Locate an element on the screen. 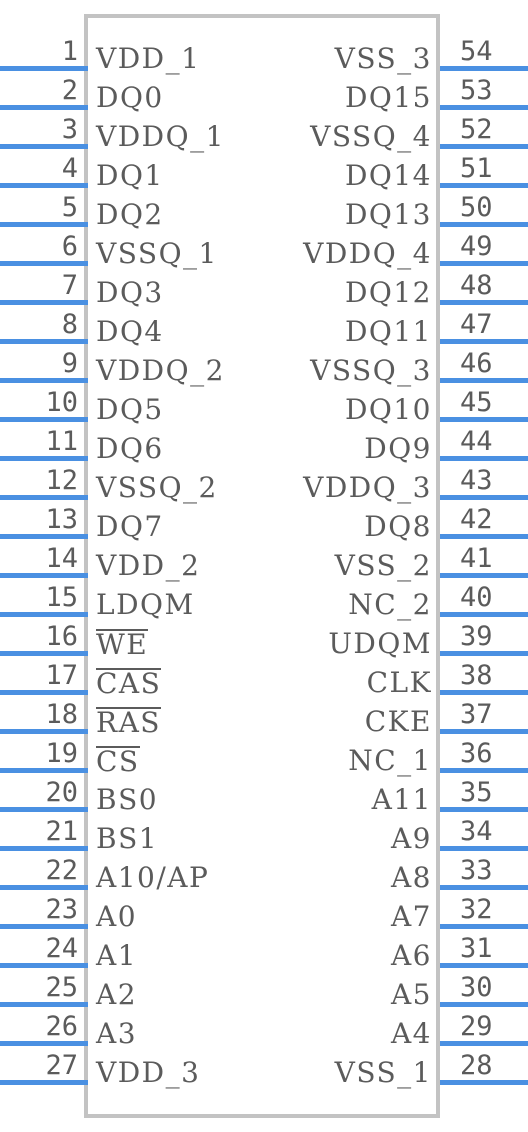  pin-name: BS1 is located at coordinates (127, 838).